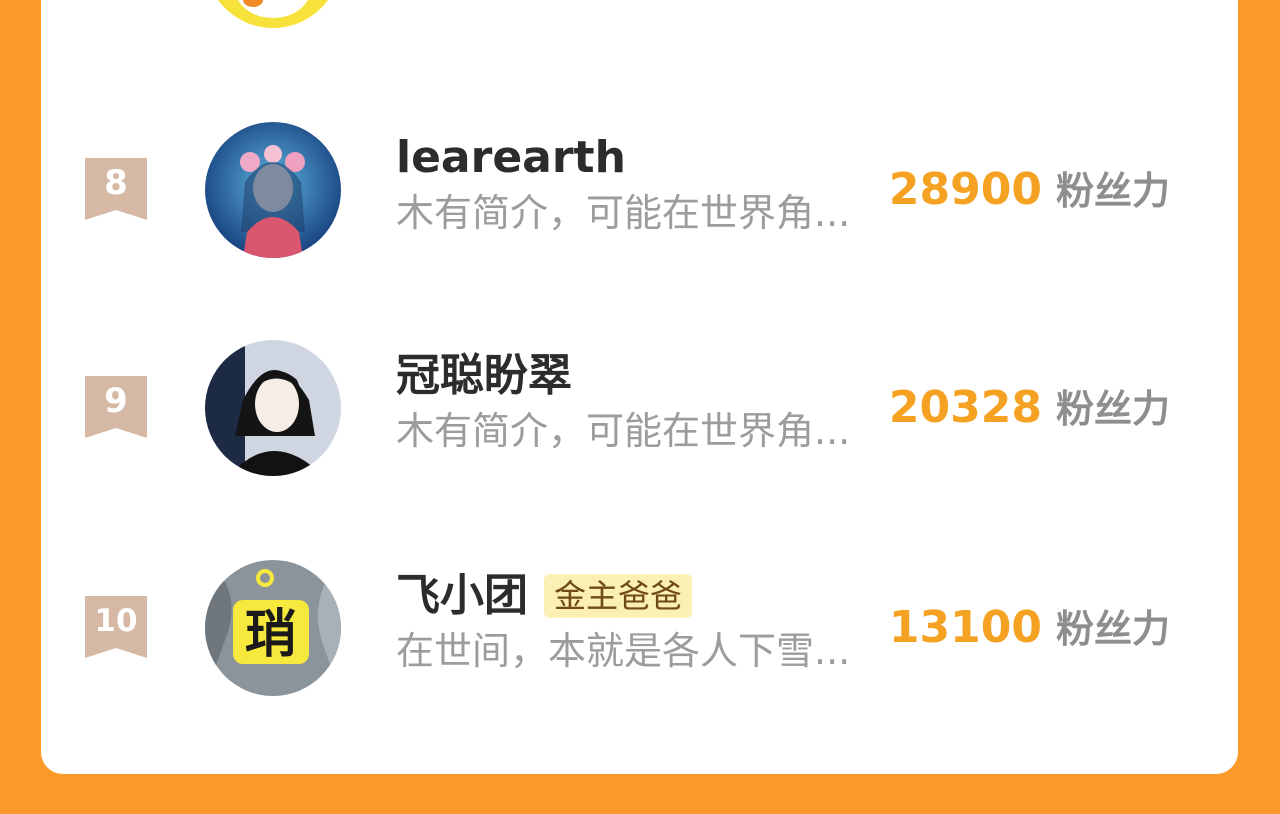 This screenshot has height=814, width=1280. I want to click on rank-badge: 8, so click(116, 189).